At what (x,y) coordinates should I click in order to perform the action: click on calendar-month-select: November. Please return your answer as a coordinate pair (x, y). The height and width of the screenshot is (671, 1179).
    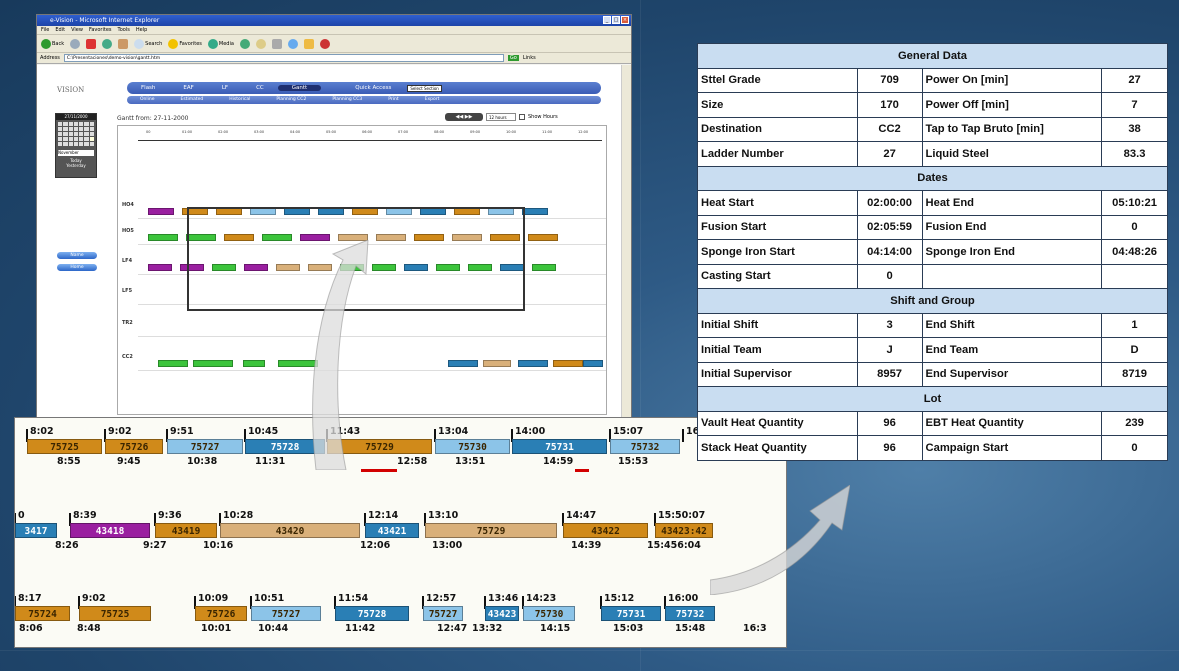
    Looking at the image, I should click on (76, 153).